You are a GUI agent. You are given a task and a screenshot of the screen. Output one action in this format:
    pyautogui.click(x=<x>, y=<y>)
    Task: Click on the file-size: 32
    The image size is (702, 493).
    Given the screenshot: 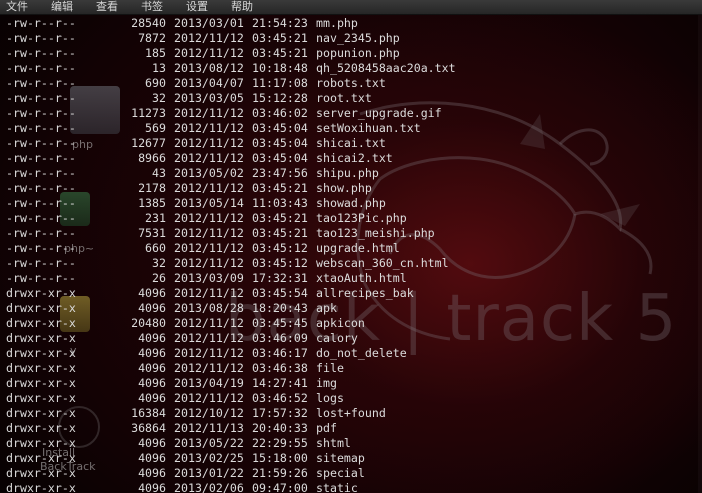 What is the action you would take?
    pyautogui.click(x=159, y=263)
    